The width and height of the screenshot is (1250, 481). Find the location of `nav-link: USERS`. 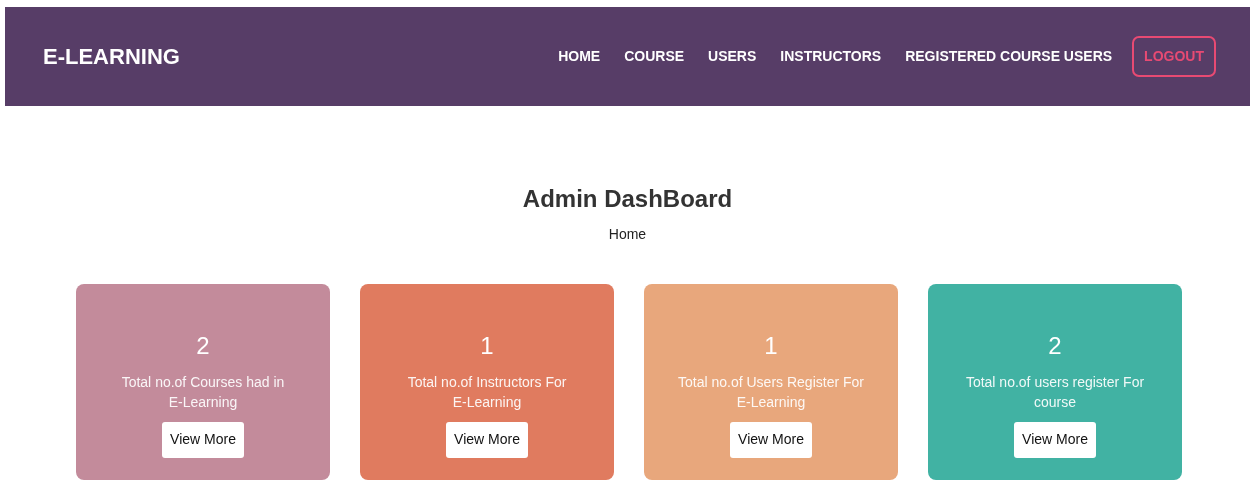

nav-link: USERS is located at coordinates (732, 56).